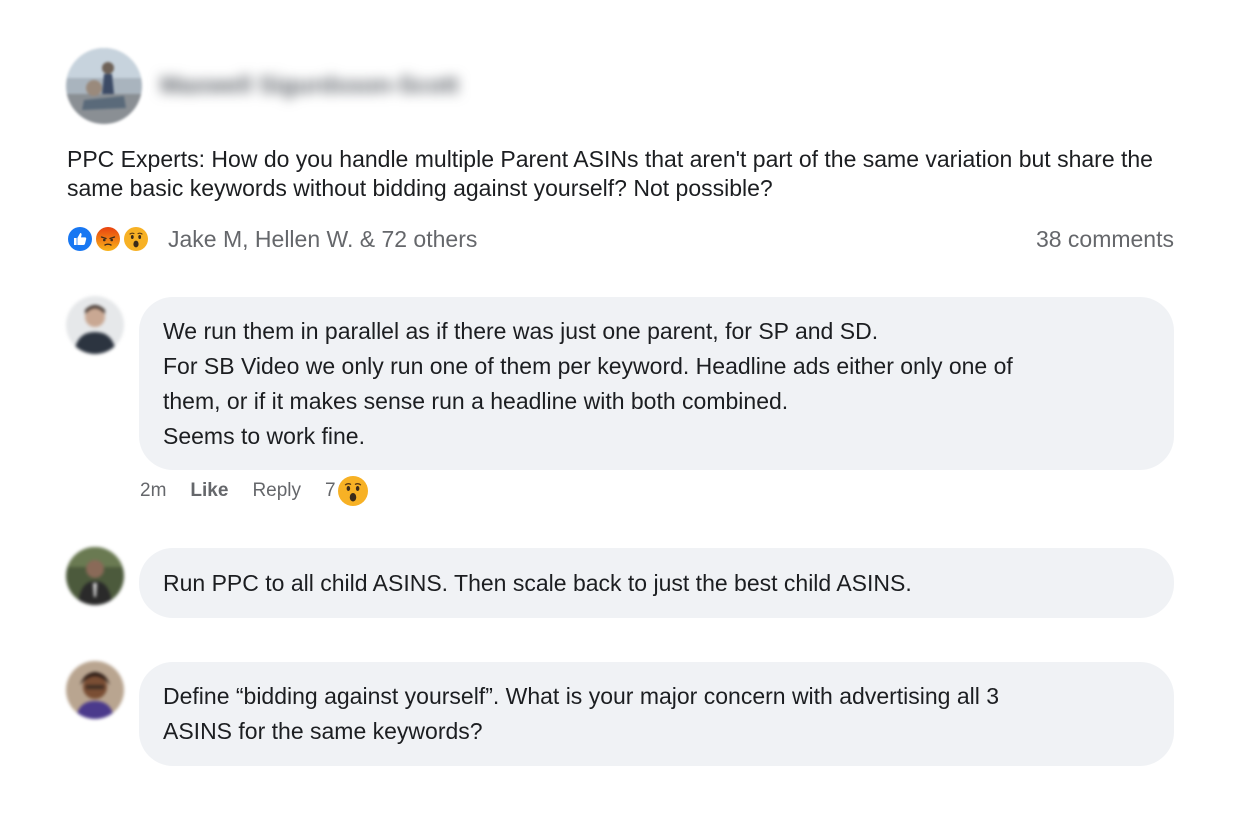 The width and height of the screenshot is (1240, 820). Describe the element at coordinates (322, 239) in the screenshot. I see `reactors-summary: Jake M, Hellen W. & 72 others` at that location.